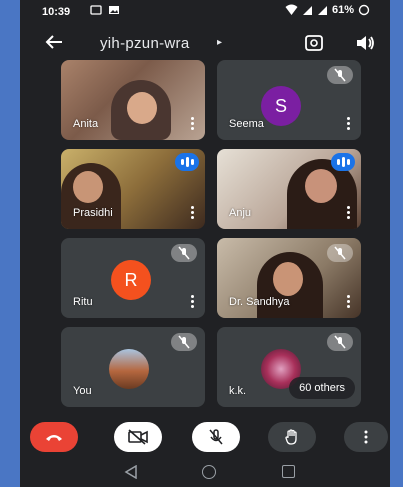 The image size is (403, 487). What do you see at coordinates (129, 369) in the screenshot?
I see `participant-photo-avatar` at bounding box center [129, 369].